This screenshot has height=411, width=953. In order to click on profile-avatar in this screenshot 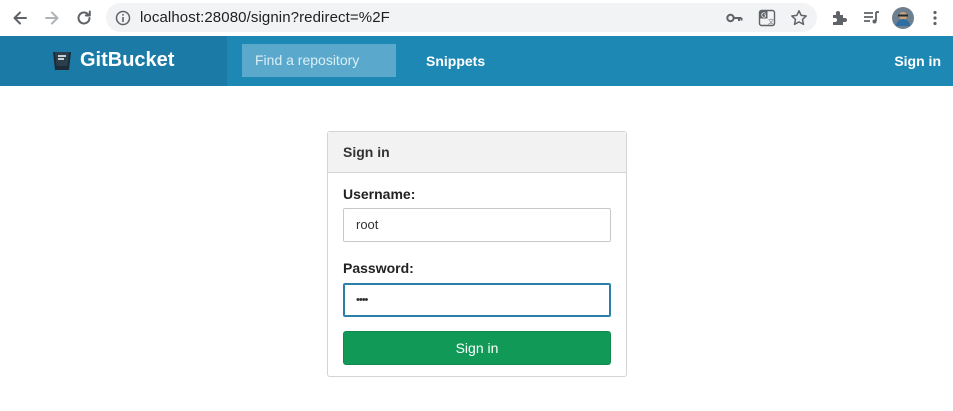, I will do `click(903, 18)`.